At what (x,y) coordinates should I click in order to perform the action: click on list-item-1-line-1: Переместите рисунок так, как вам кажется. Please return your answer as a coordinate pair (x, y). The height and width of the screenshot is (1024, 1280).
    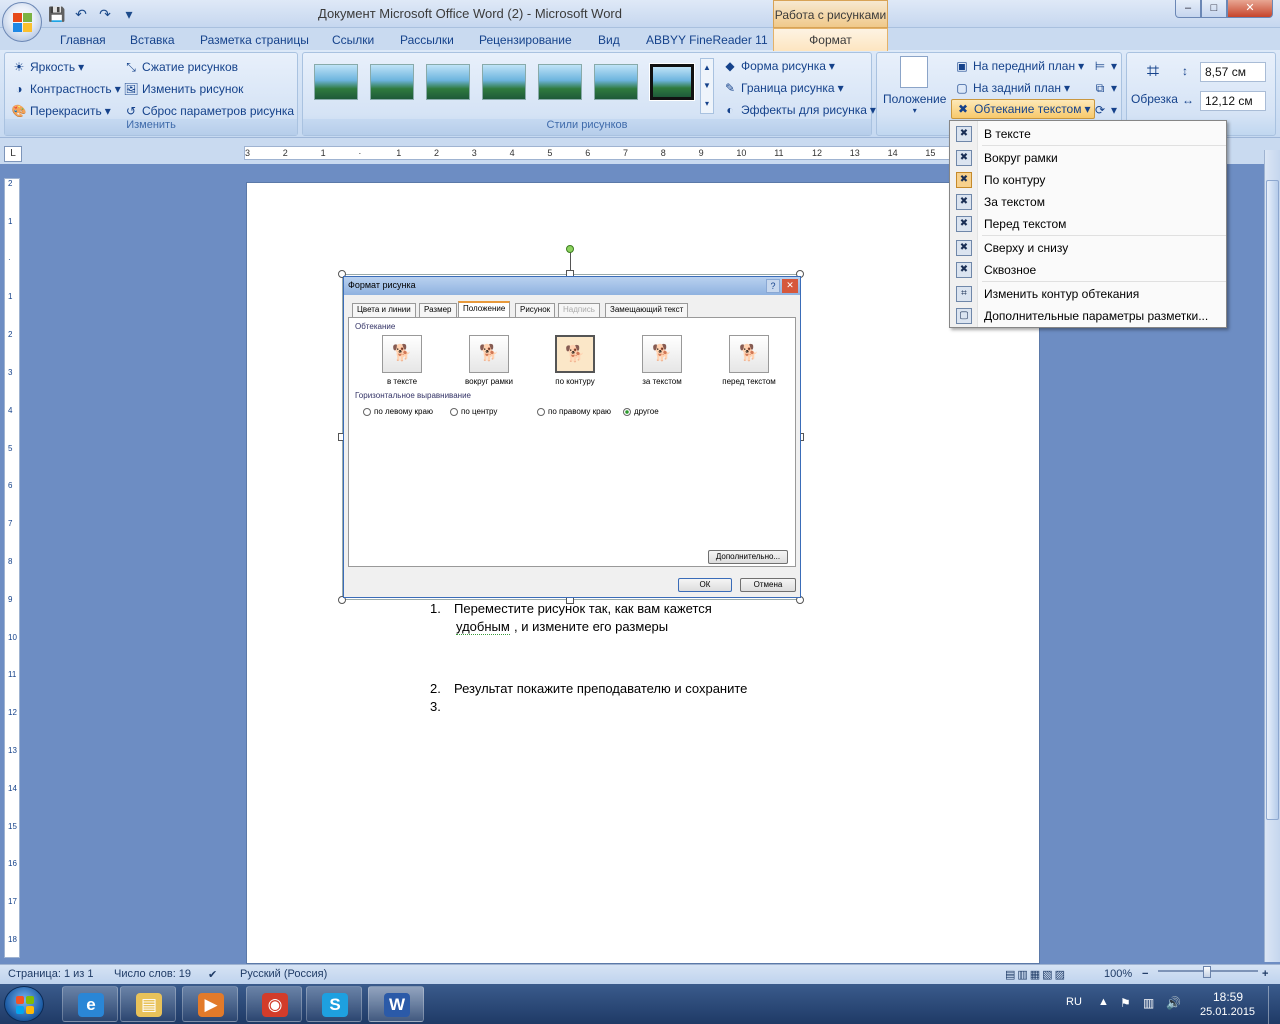
    Looking at the image, I should click on (583, 608).